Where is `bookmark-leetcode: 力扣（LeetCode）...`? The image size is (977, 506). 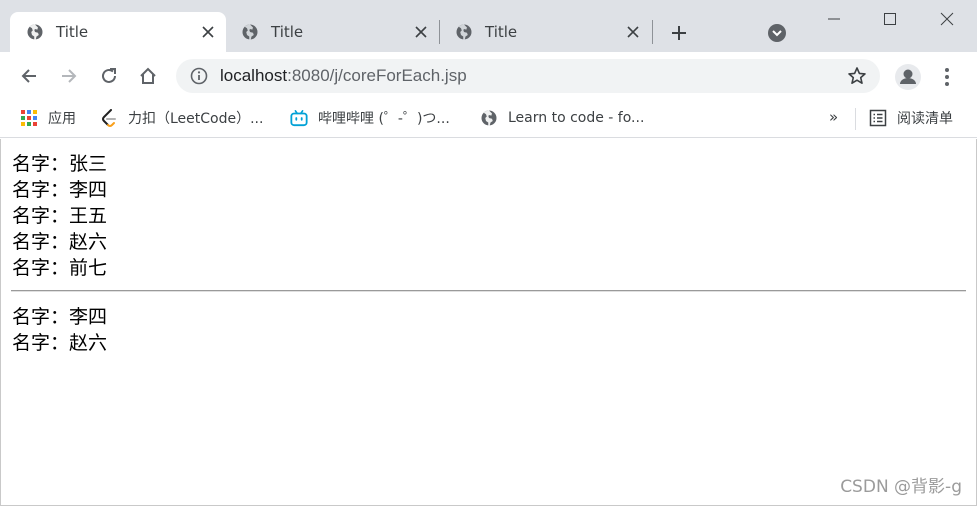
bookmark-leetcode: 力扣（LeetCode）... is located at coordinates (181, 118).